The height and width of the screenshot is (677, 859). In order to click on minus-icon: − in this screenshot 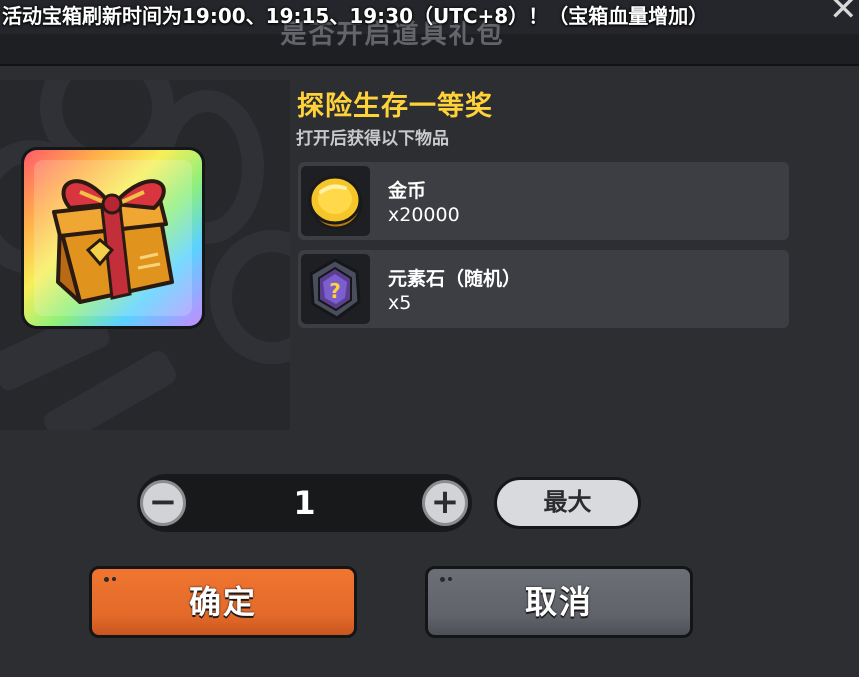, I will do `click(163, 503)`.